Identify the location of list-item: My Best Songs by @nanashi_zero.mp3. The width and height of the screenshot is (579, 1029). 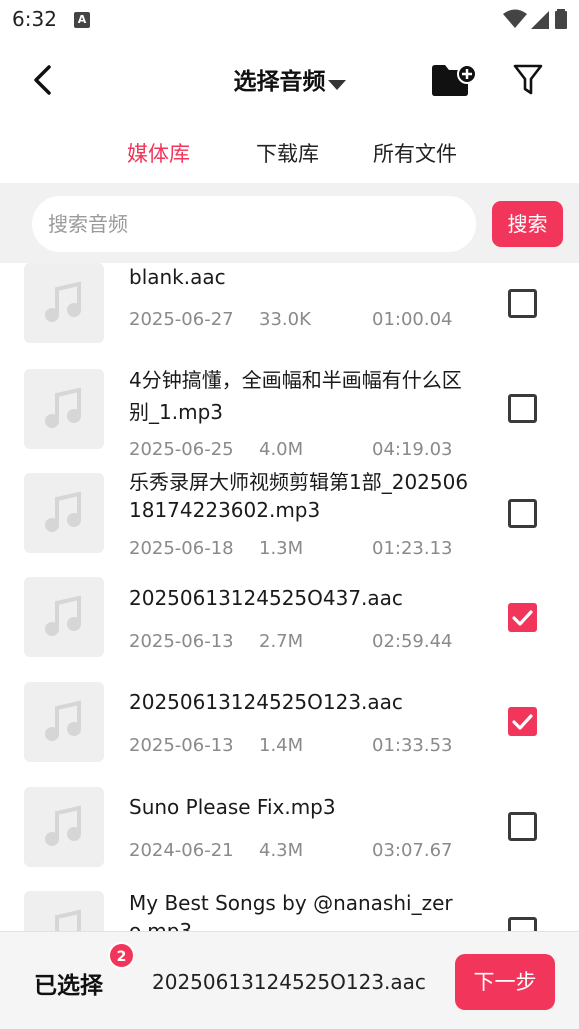
(289, 906).